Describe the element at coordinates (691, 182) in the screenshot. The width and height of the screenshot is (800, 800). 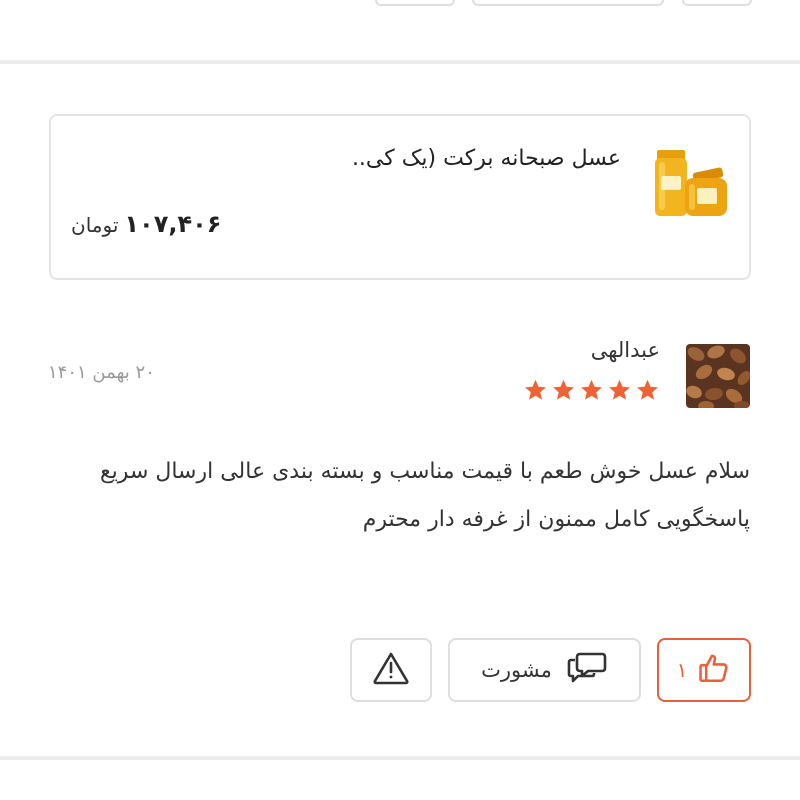
I see `honey-jar-icon` at that location.